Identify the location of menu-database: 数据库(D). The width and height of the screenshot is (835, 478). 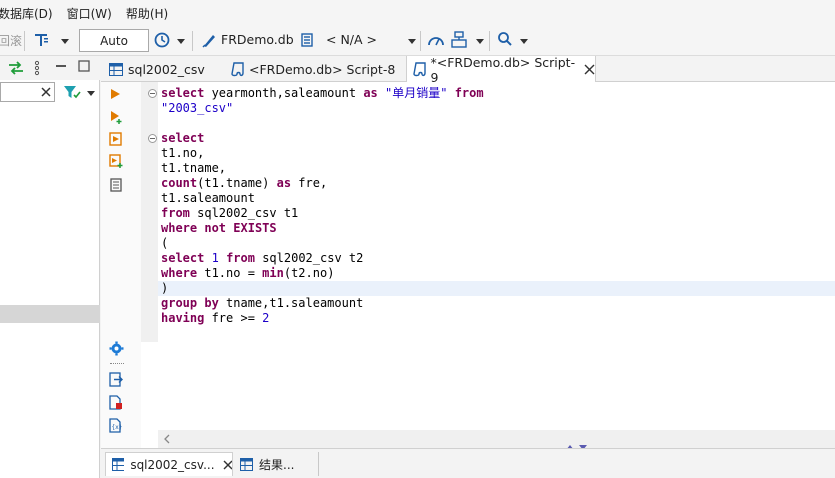
(26, 13).